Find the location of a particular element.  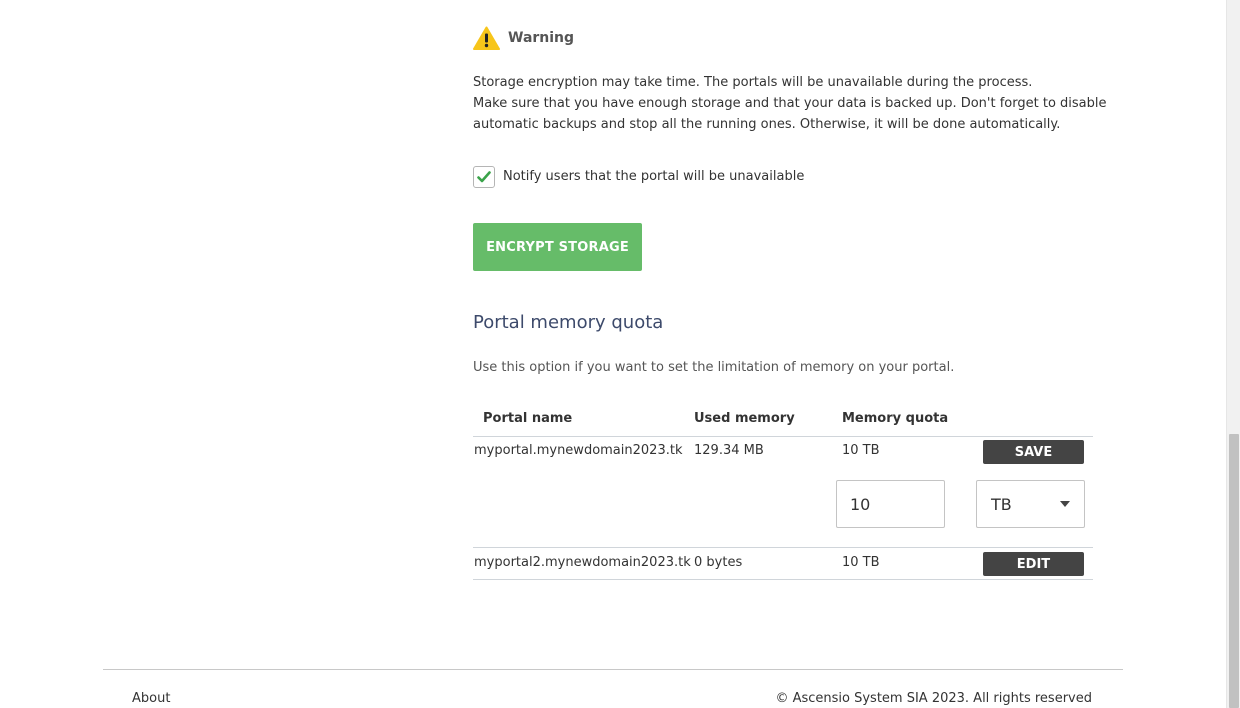

warning-header: Warning is located at coordinates (523, 38).